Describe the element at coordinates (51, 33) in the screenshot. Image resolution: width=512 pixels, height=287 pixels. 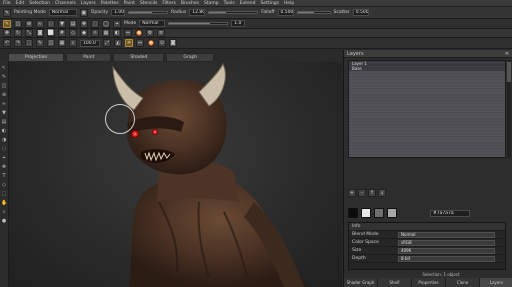
I see `frame-icon: ⬜` at that location.